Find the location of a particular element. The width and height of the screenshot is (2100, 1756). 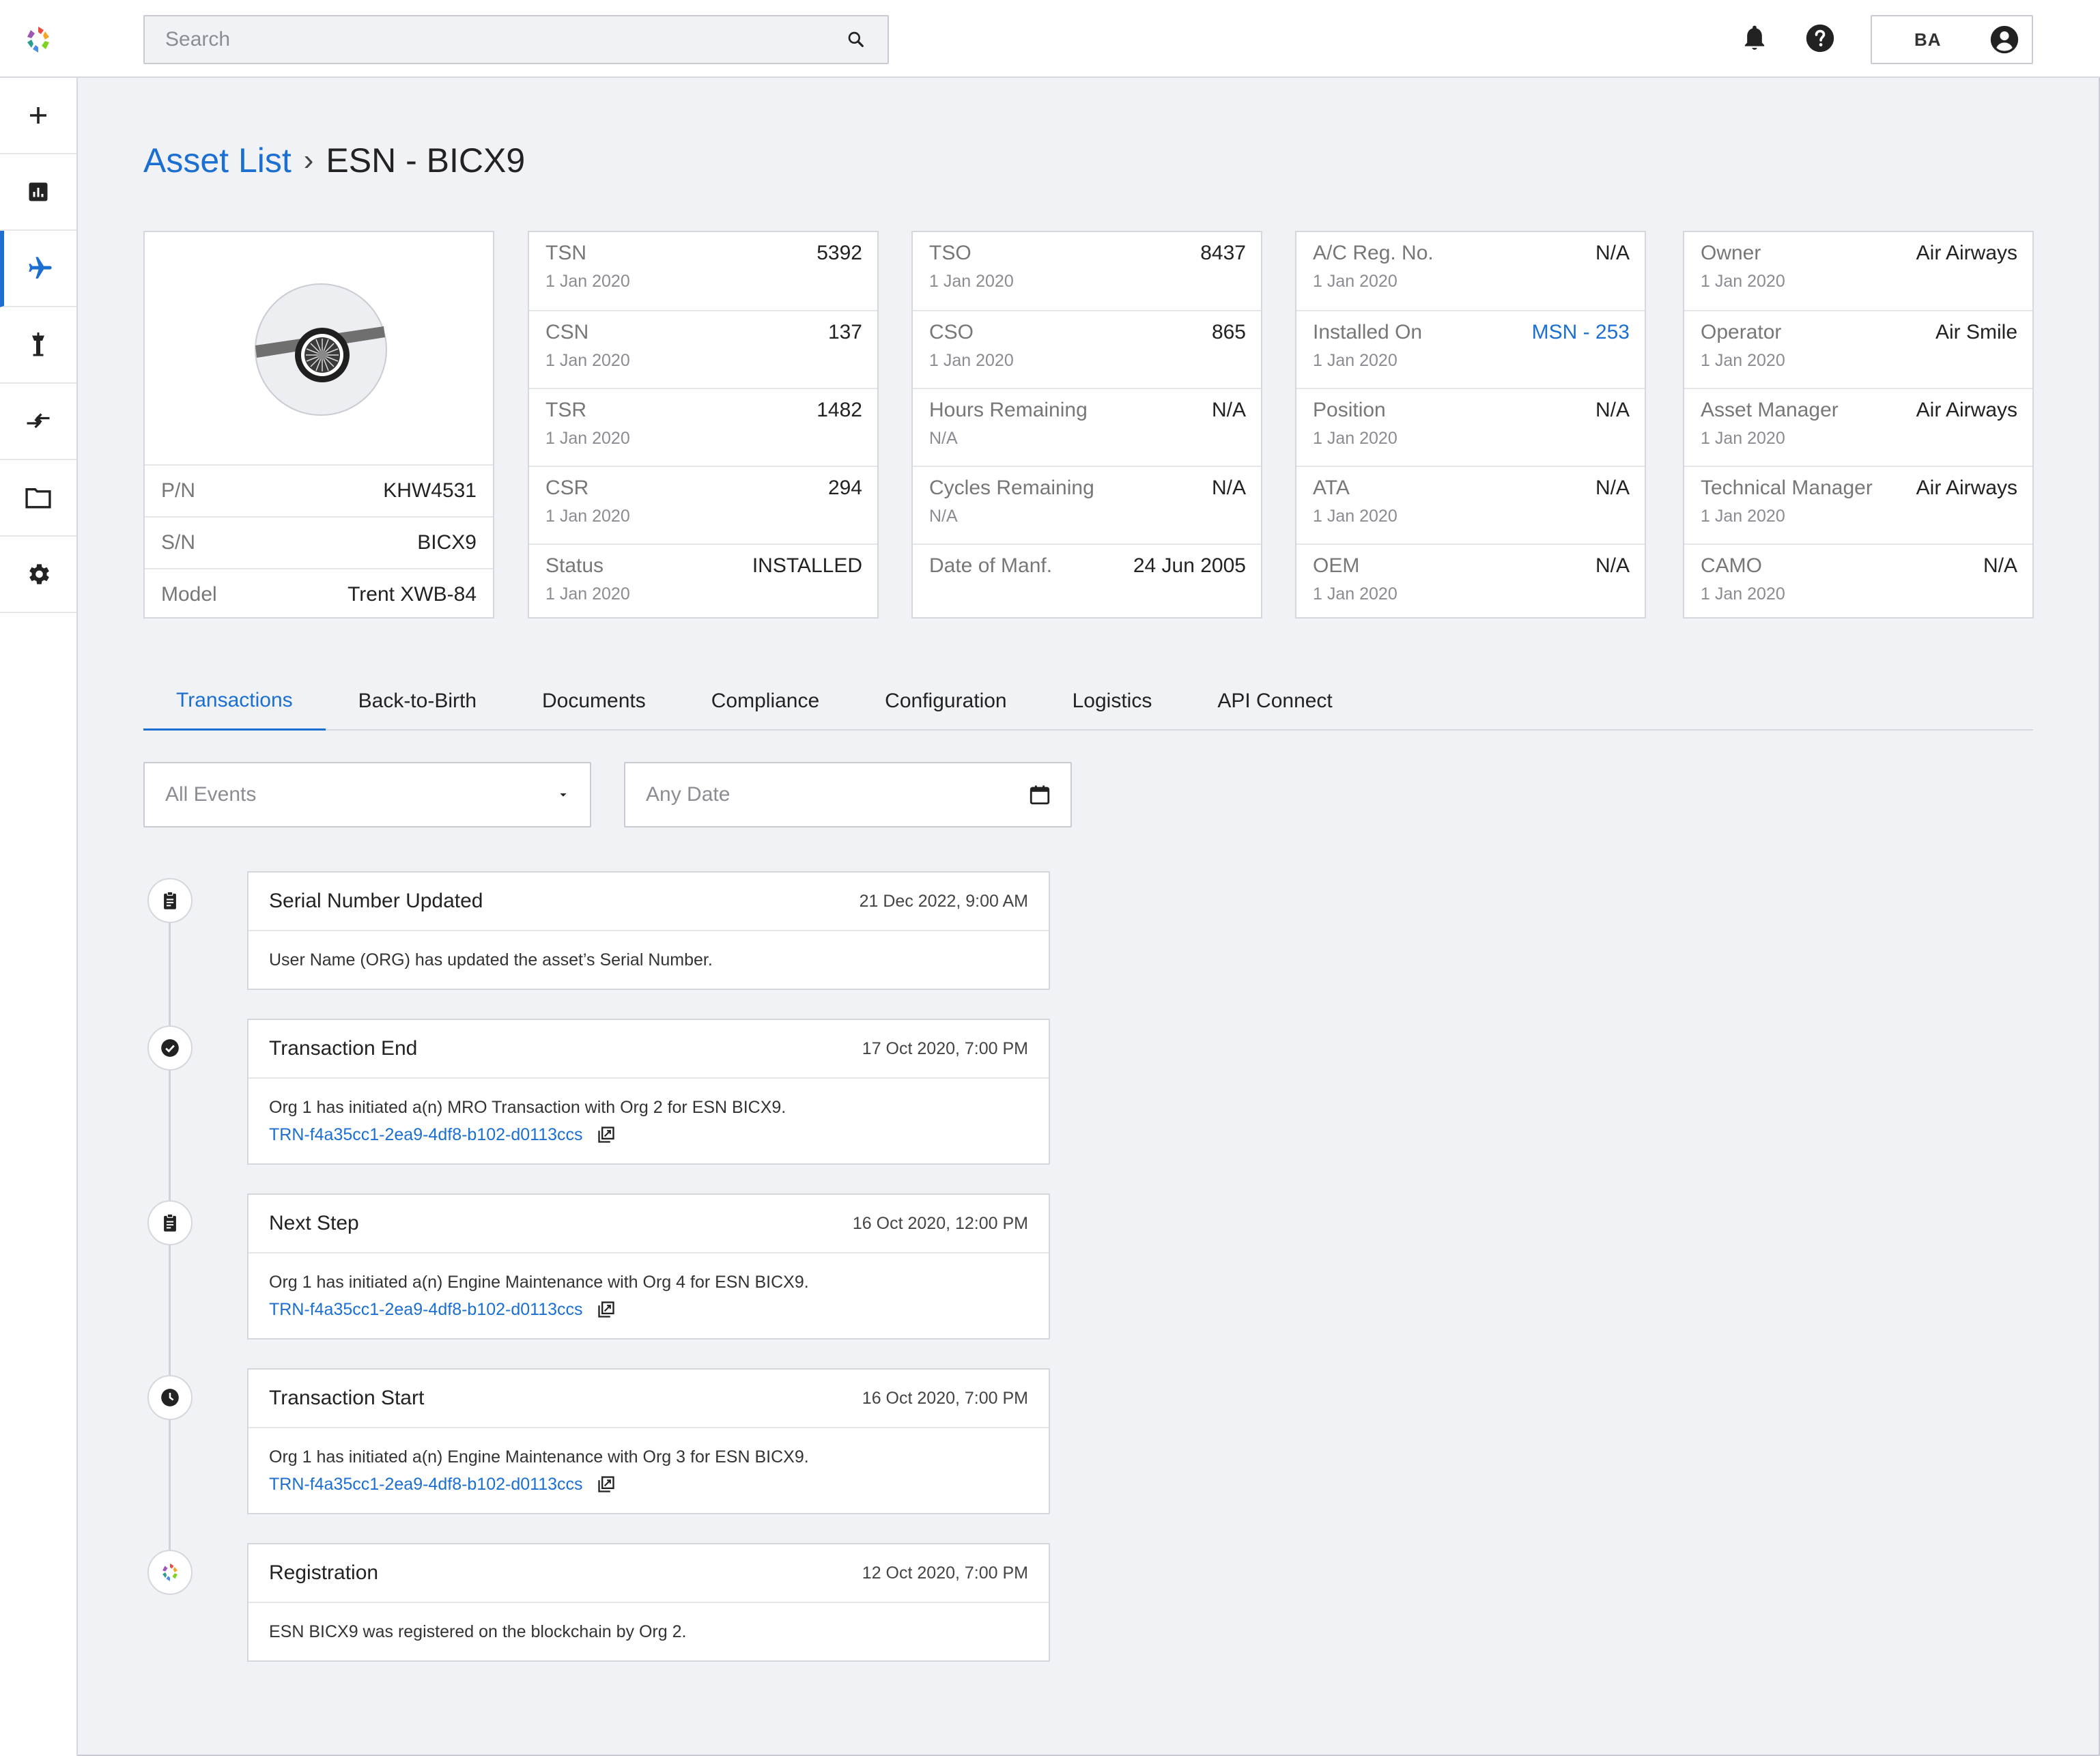

metric-row-technical-manager: Technical Manager Air Airways 1 Jan 2020 is located at coordinates (1858, 504).